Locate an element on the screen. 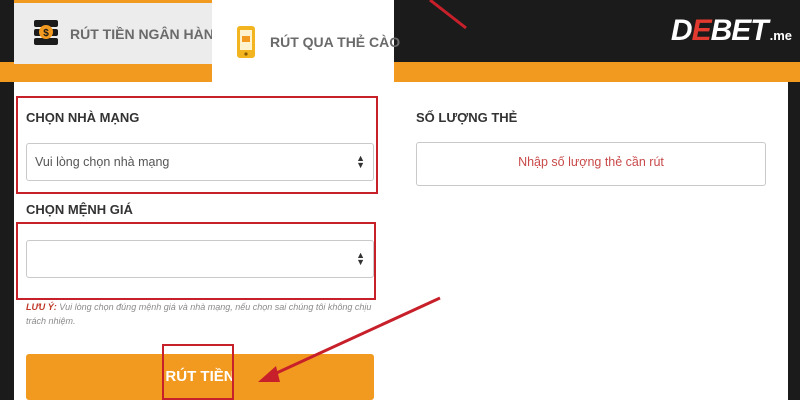 This screenshot has width=800, height=400. highlight-box-denomination is located at coordinates (196, 261).